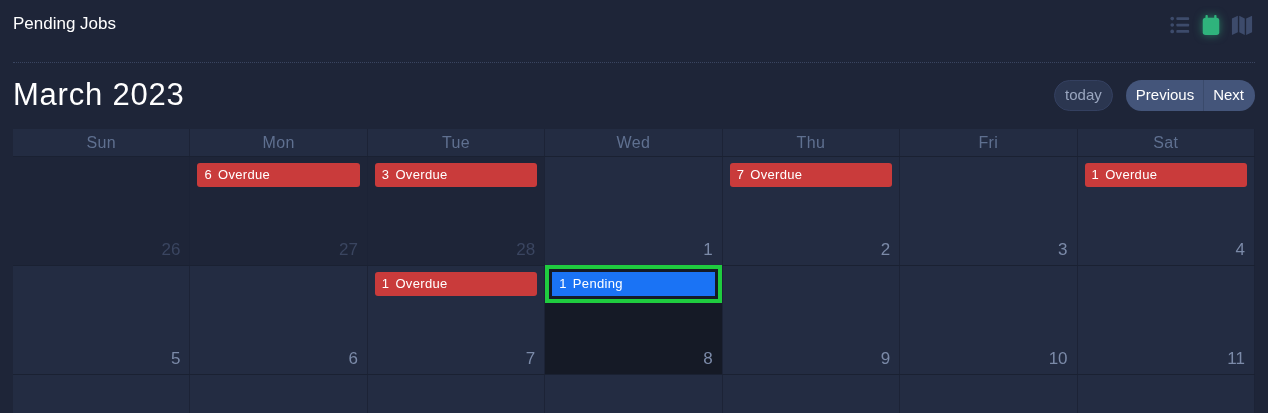  Describe the element at coordinates (1242, 25) in the screenshot. I see `map-icon` at that location.